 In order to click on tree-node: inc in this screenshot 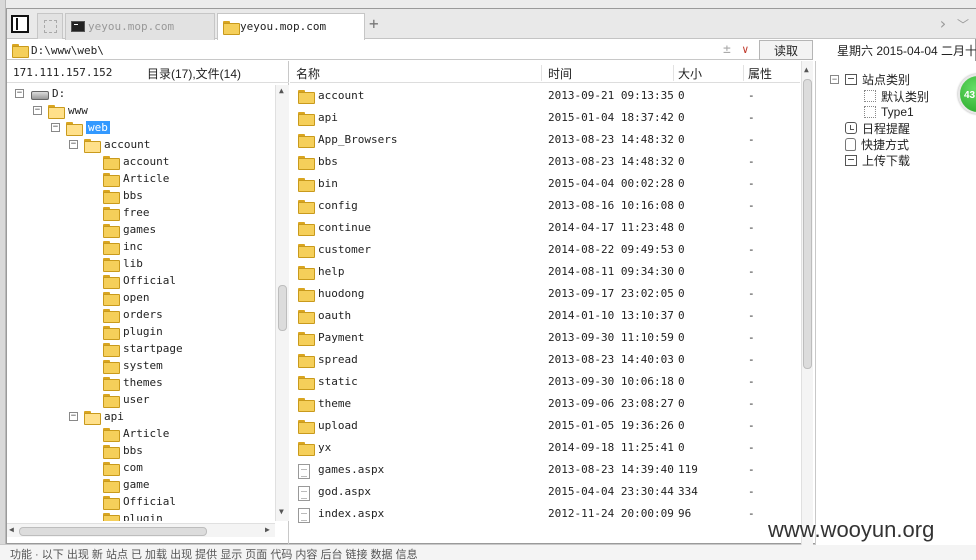, I will do `click(123, 246)`.